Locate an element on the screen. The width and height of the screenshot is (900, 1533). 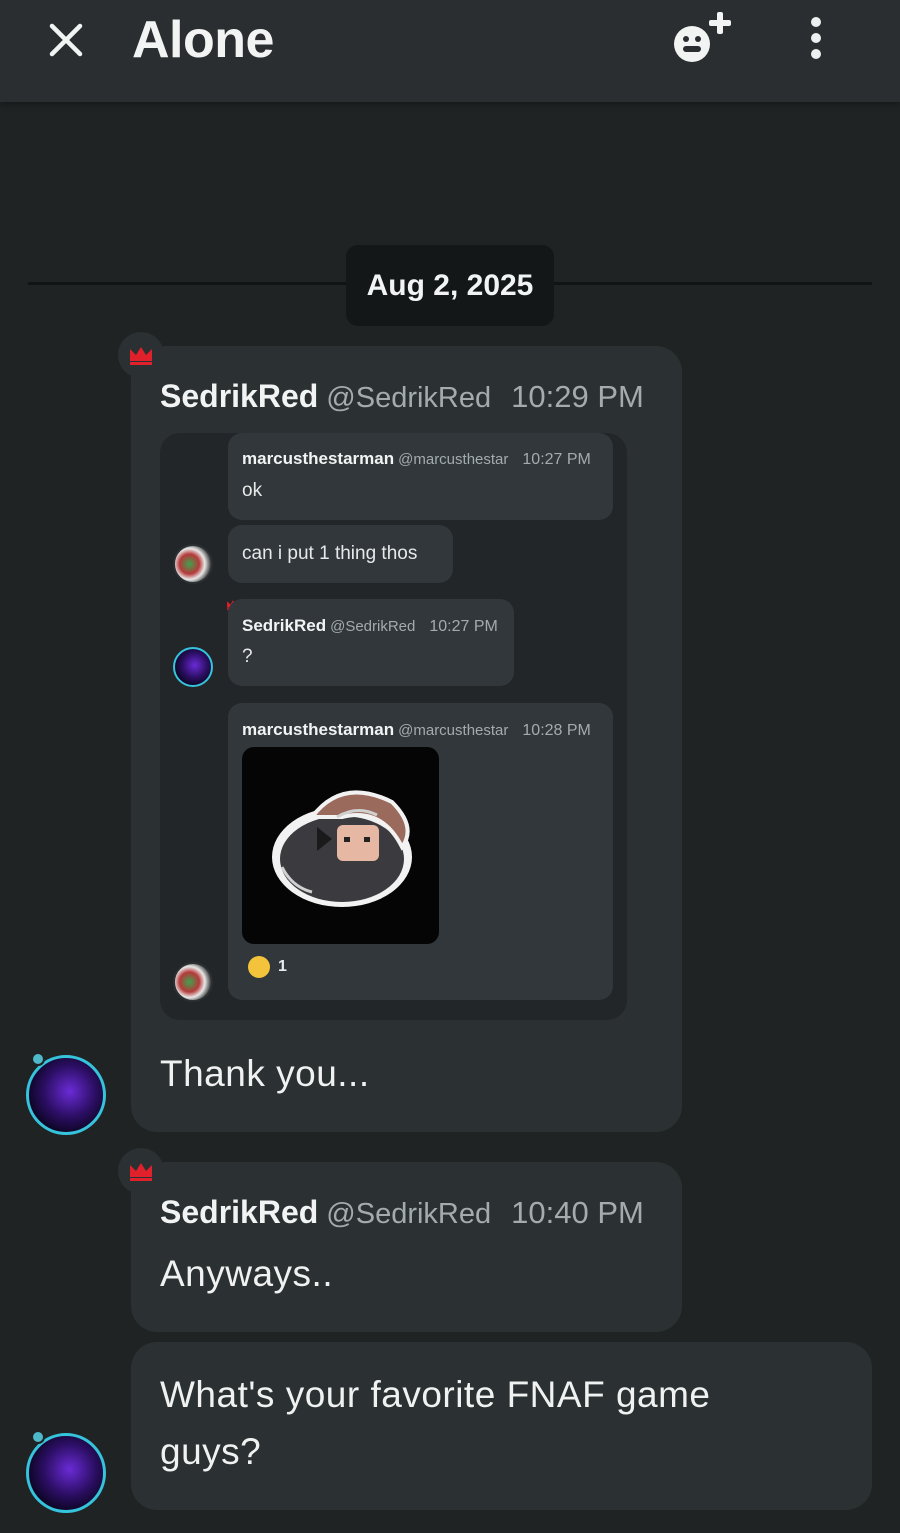
quoted-message-text: ? is located at coordinates (247, 656).